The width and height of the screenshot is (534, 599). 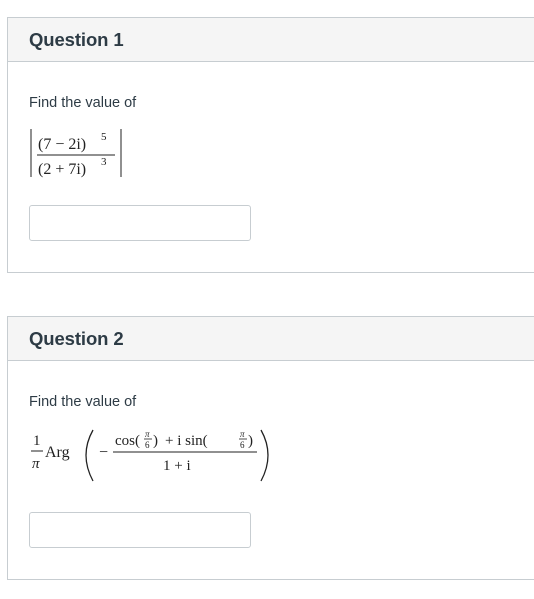 What do you see at coordinates (37, 441) in the screenshot?
I see `coefficient-numerator: 1` at bounding box center [37, 441].